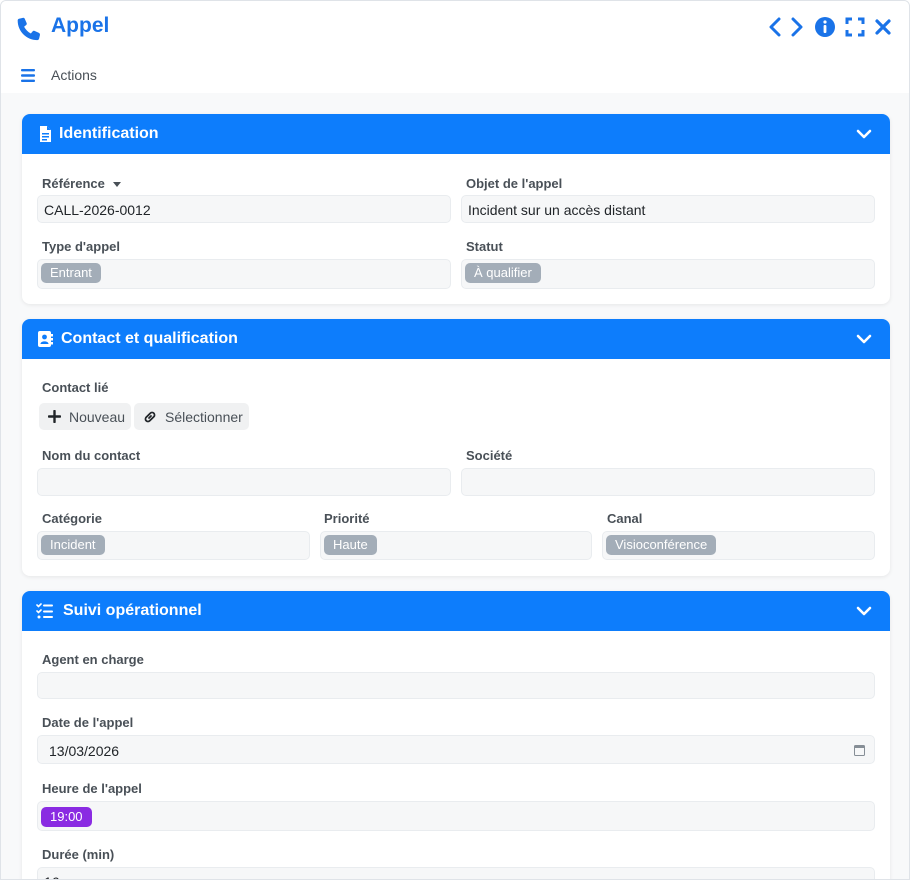 The height and width of the screenshot is (880, 910). What do you see at coordinates (66, 817) in the screenshot?
I see `heure-tag: 19:00` at bounding box center [66, 817].